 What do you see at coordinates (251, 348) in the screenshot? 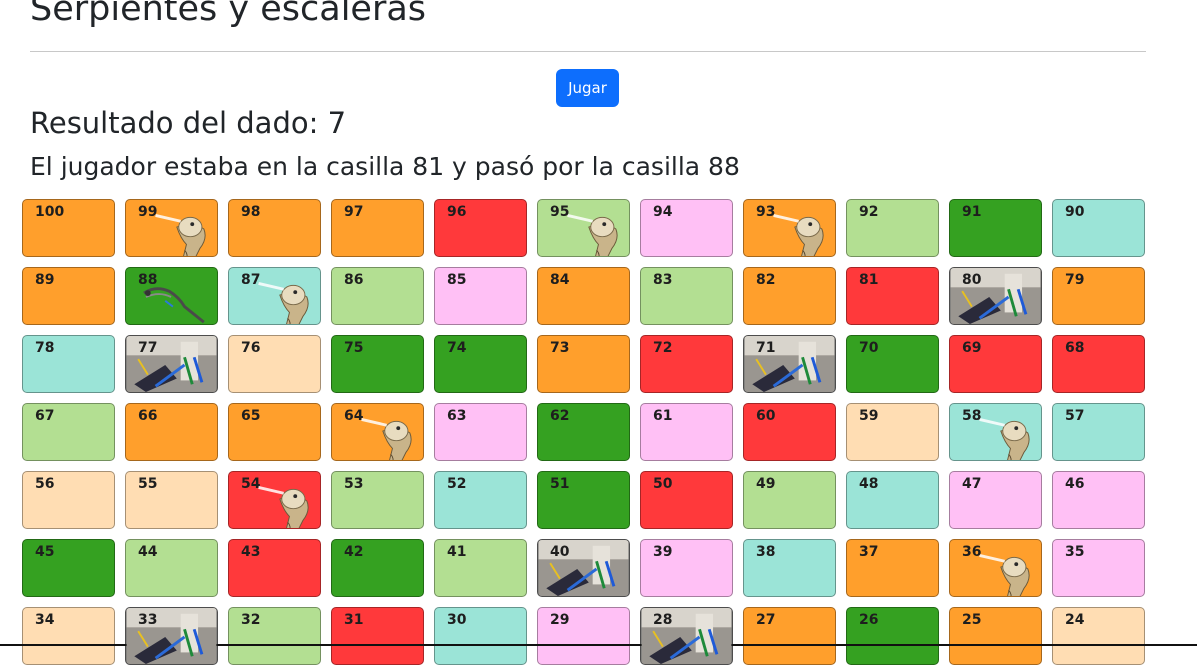
I see `cell-number: 76` at bounding box center [251, 348].